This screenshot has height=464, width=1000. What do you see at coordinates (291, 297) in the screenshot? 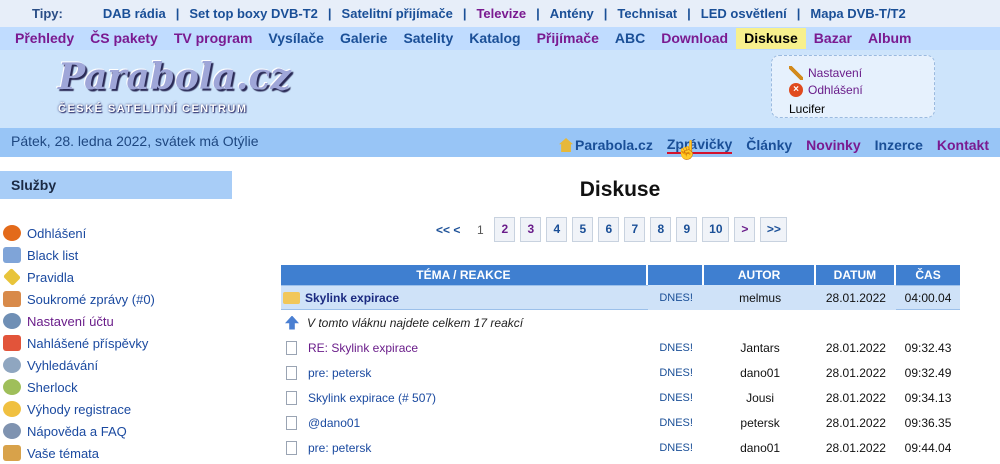
I see `folder-icon` at bounding box center [291, 297].